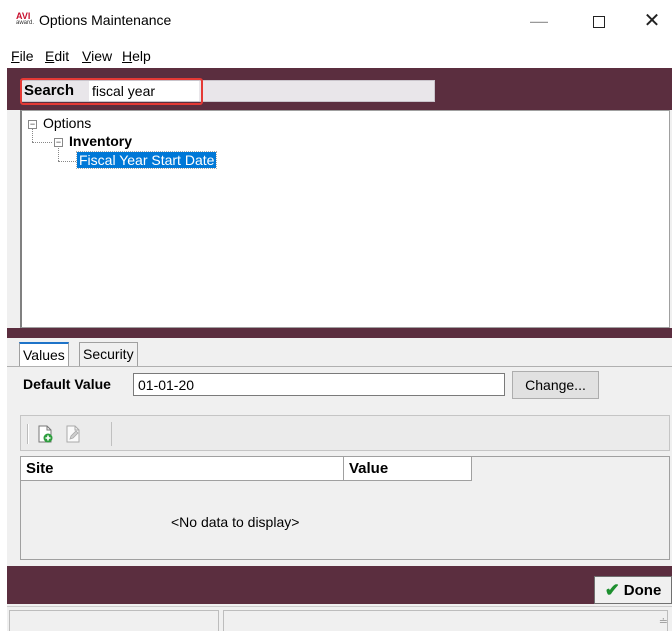 The width and height of the screenshot is (672, 631). What do you see at coordinates (345, 433) in the screenshot?
I see `grid-toolbar` at bounding box center [345, 433].